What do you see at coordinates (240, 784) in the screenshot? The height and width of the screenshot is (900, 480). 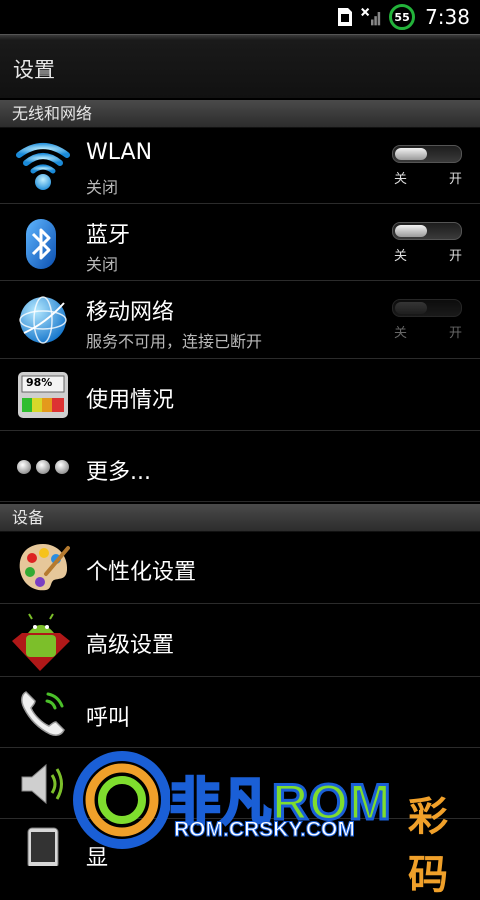 I see `settings-item-sound` at bounding box center [240, 784].